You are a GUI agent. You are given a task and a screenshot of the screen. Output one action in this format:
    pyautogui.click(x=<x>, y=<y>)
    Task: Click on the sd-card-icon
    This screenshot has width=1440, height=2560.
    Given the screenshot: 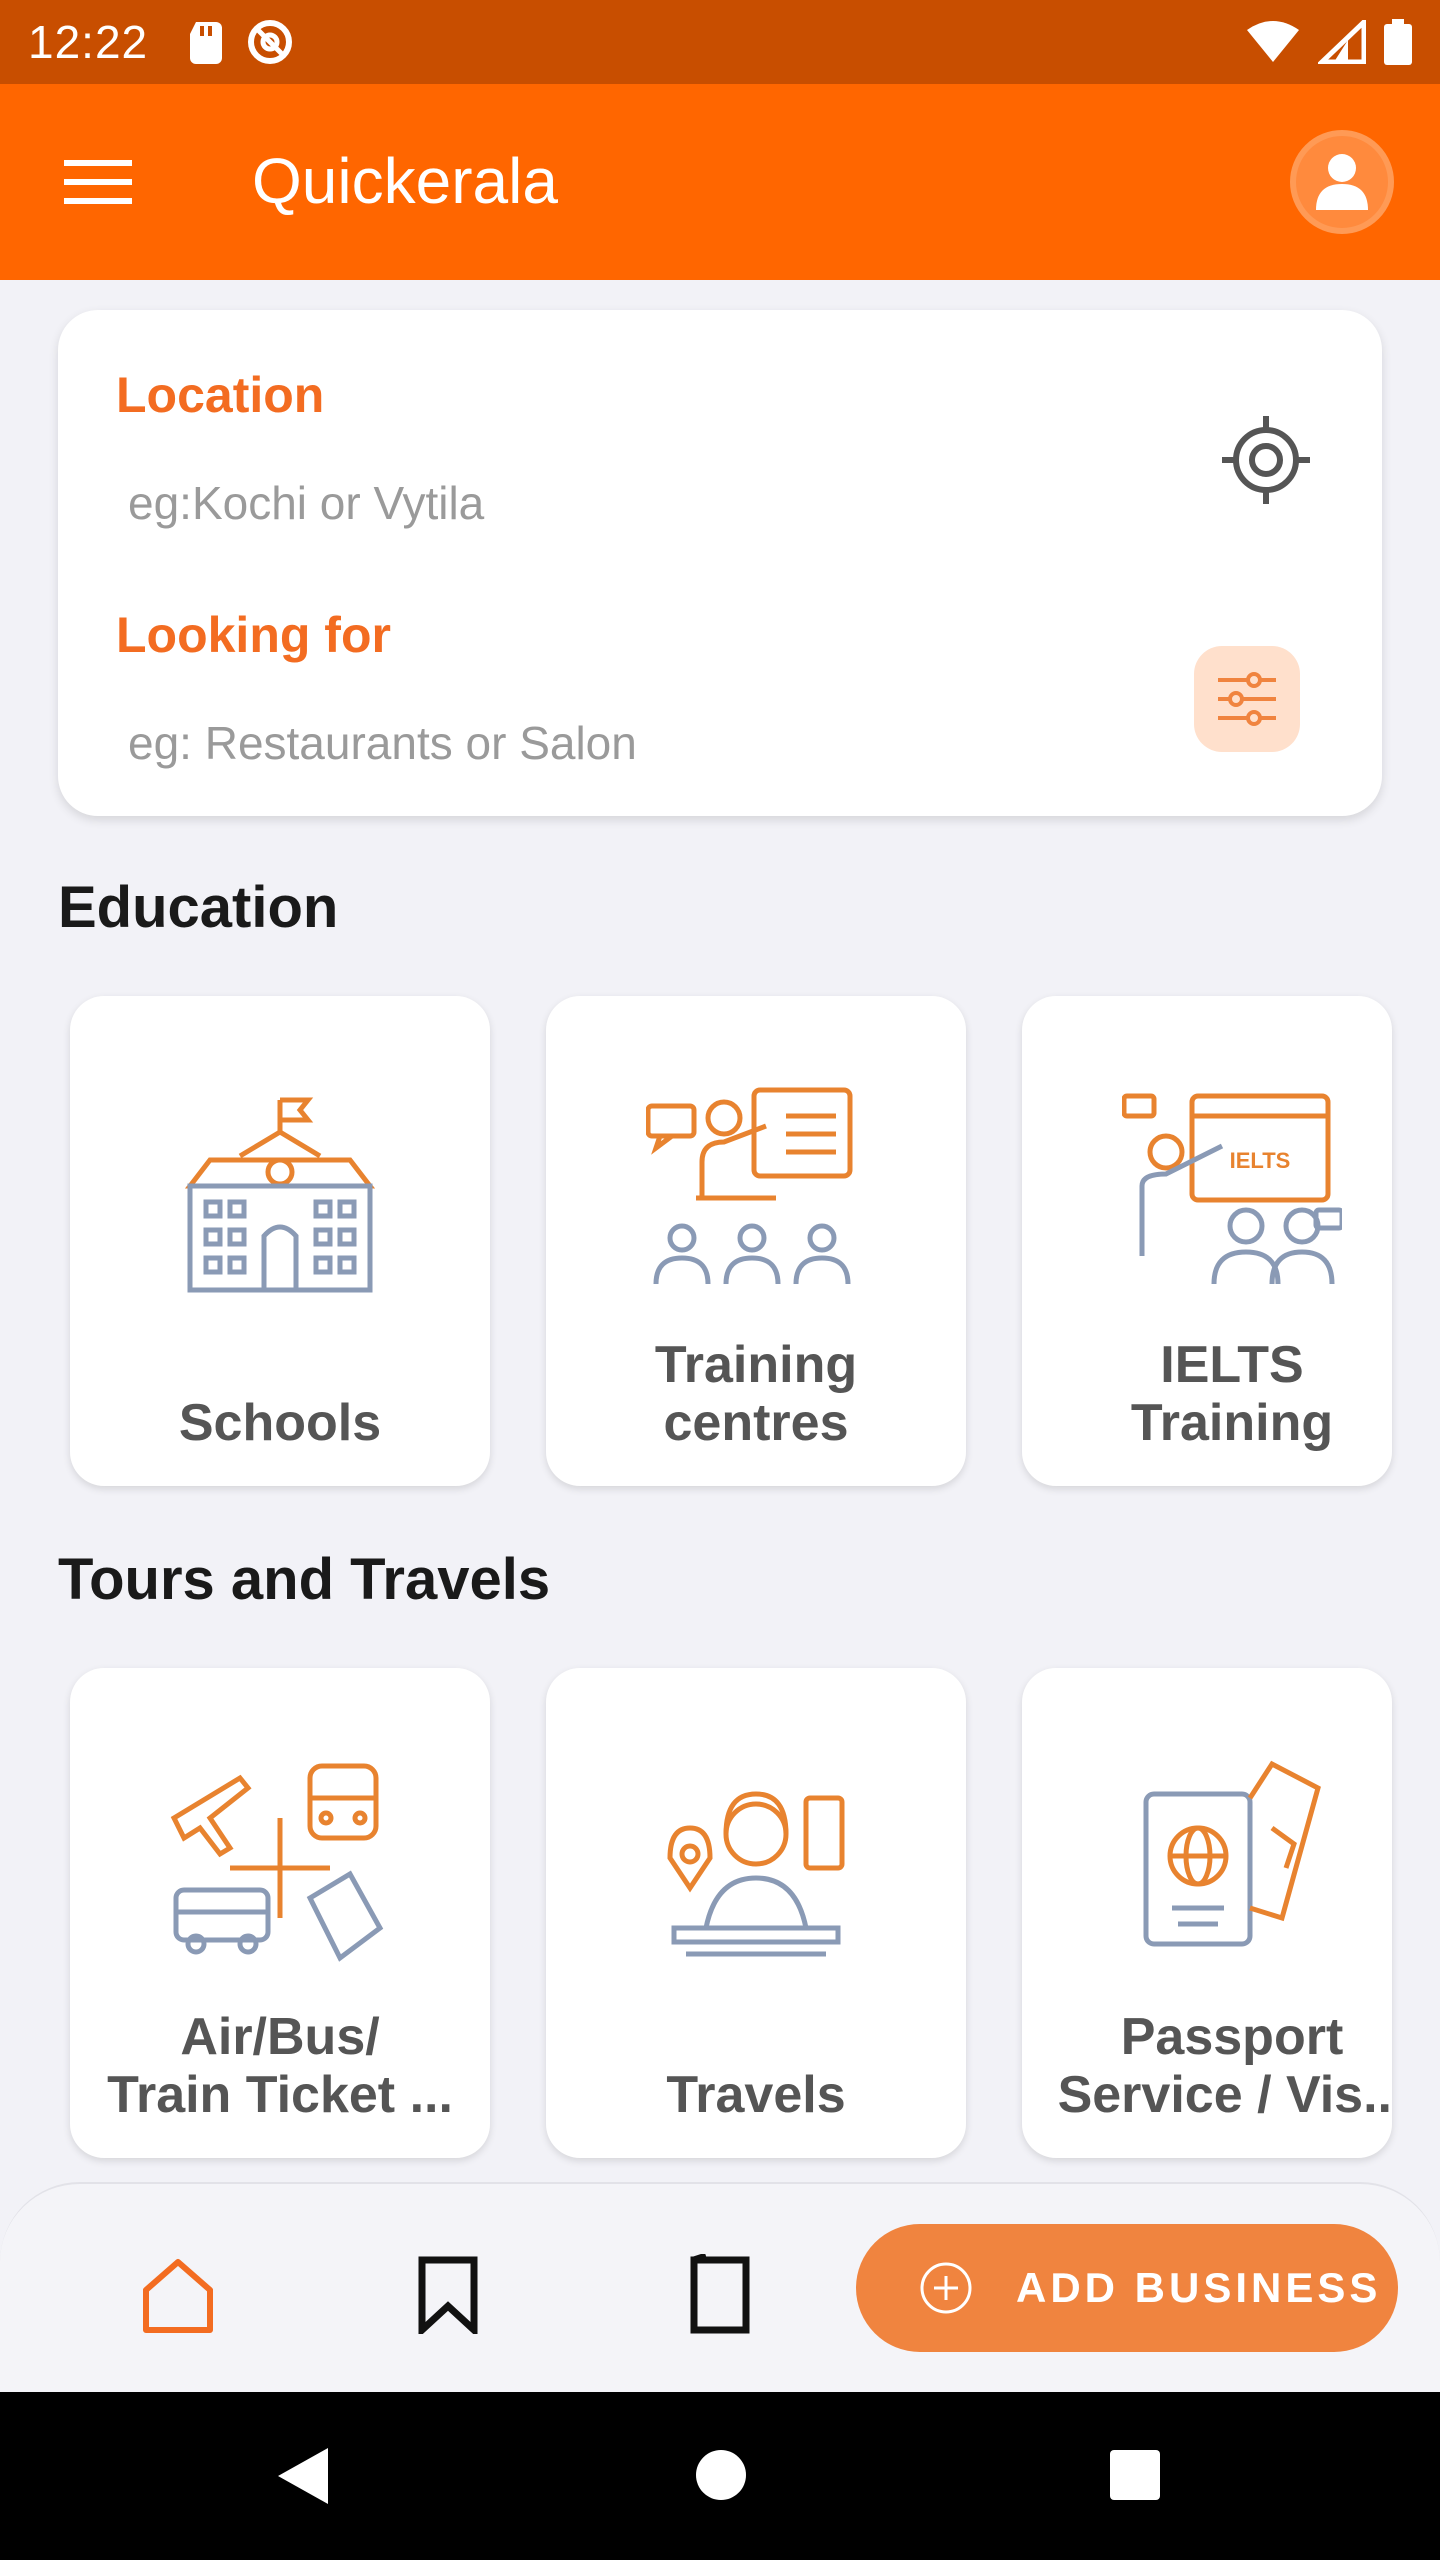 What is the action you would take?
    pyautogui.click(x=206, y=43)
    